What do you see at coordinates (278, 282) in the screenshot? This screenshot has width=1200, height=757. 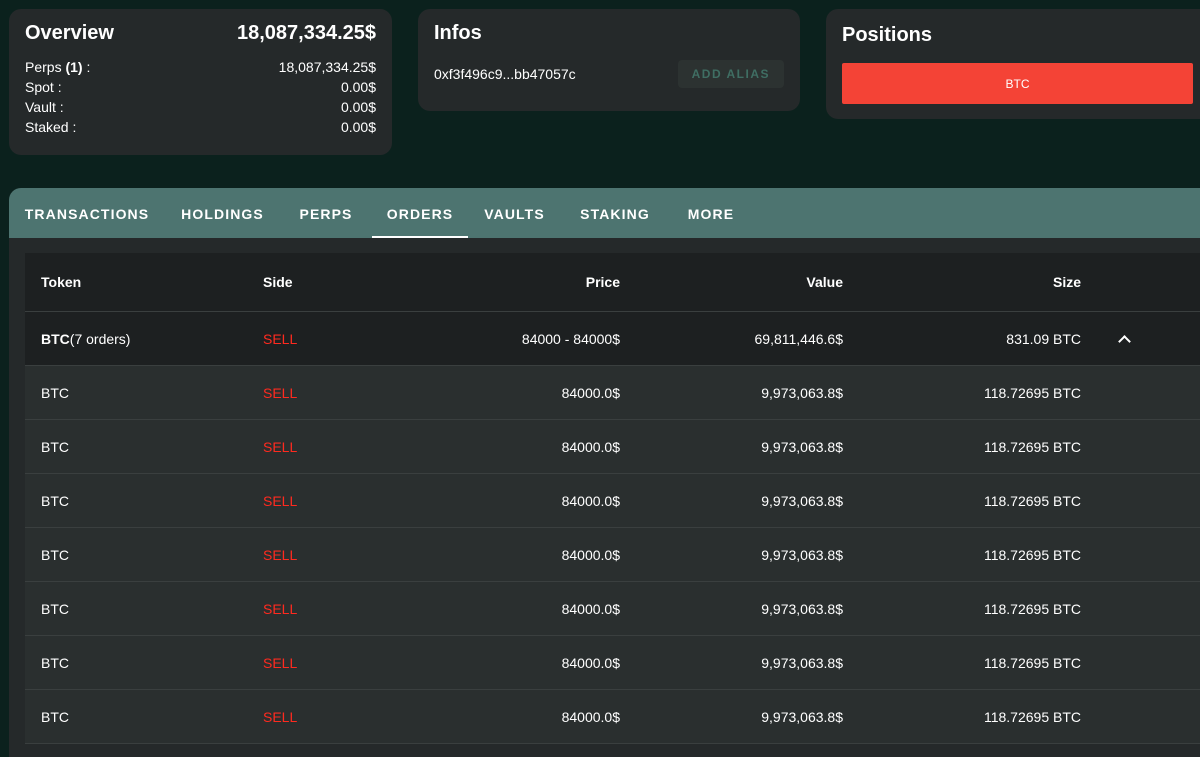 I see `column-header-side: Side` at bounding box center [278, 282].